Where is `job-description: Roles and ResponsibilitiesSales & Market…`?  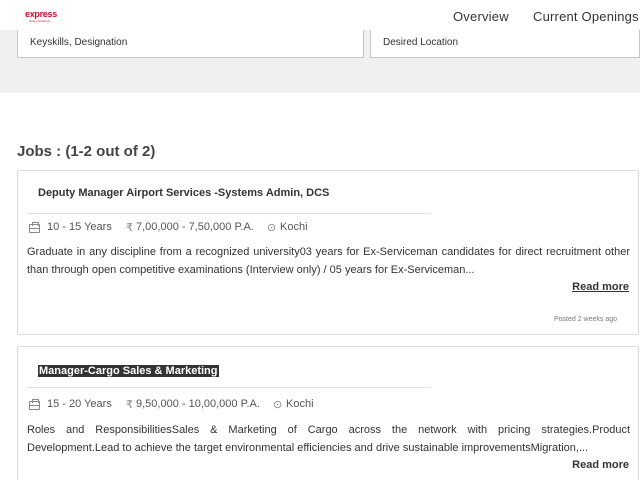 job-description: Roles and ResponsibilitiesSales & Market… is located at coordinates (328, 439).